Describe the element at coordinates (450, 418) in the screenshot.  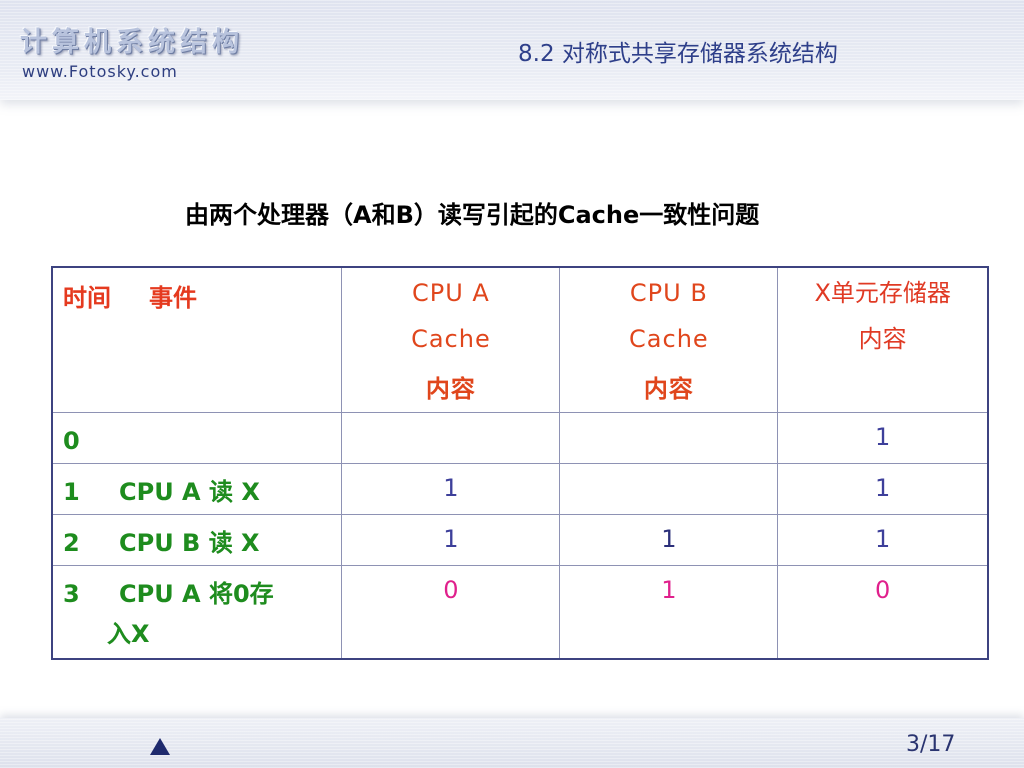
I see `row-cpu-a-value` at that location.